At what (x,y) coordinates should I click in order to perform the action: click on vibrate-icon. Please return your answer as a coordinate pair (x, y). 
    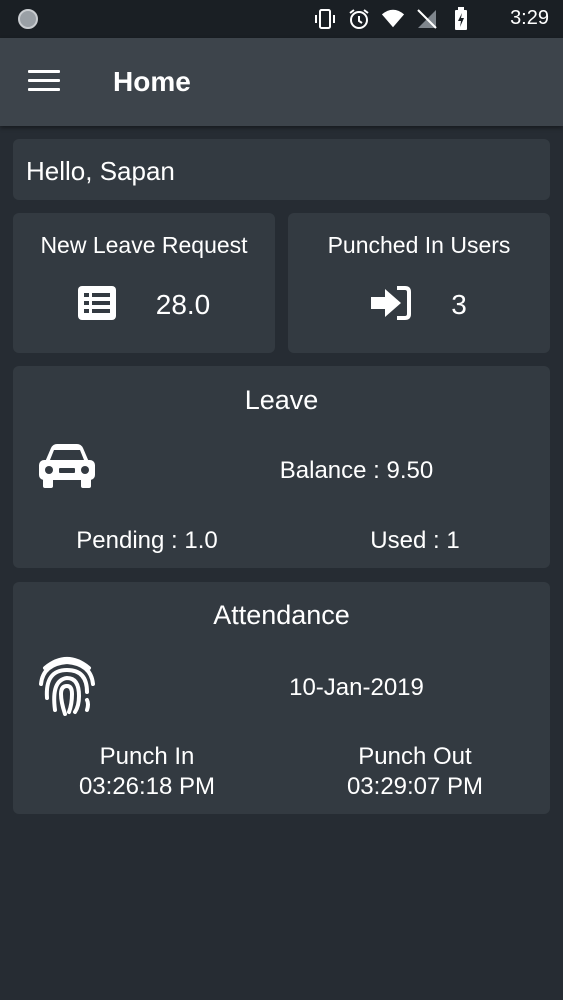
    Looking at the image, I should click on (325, 19).